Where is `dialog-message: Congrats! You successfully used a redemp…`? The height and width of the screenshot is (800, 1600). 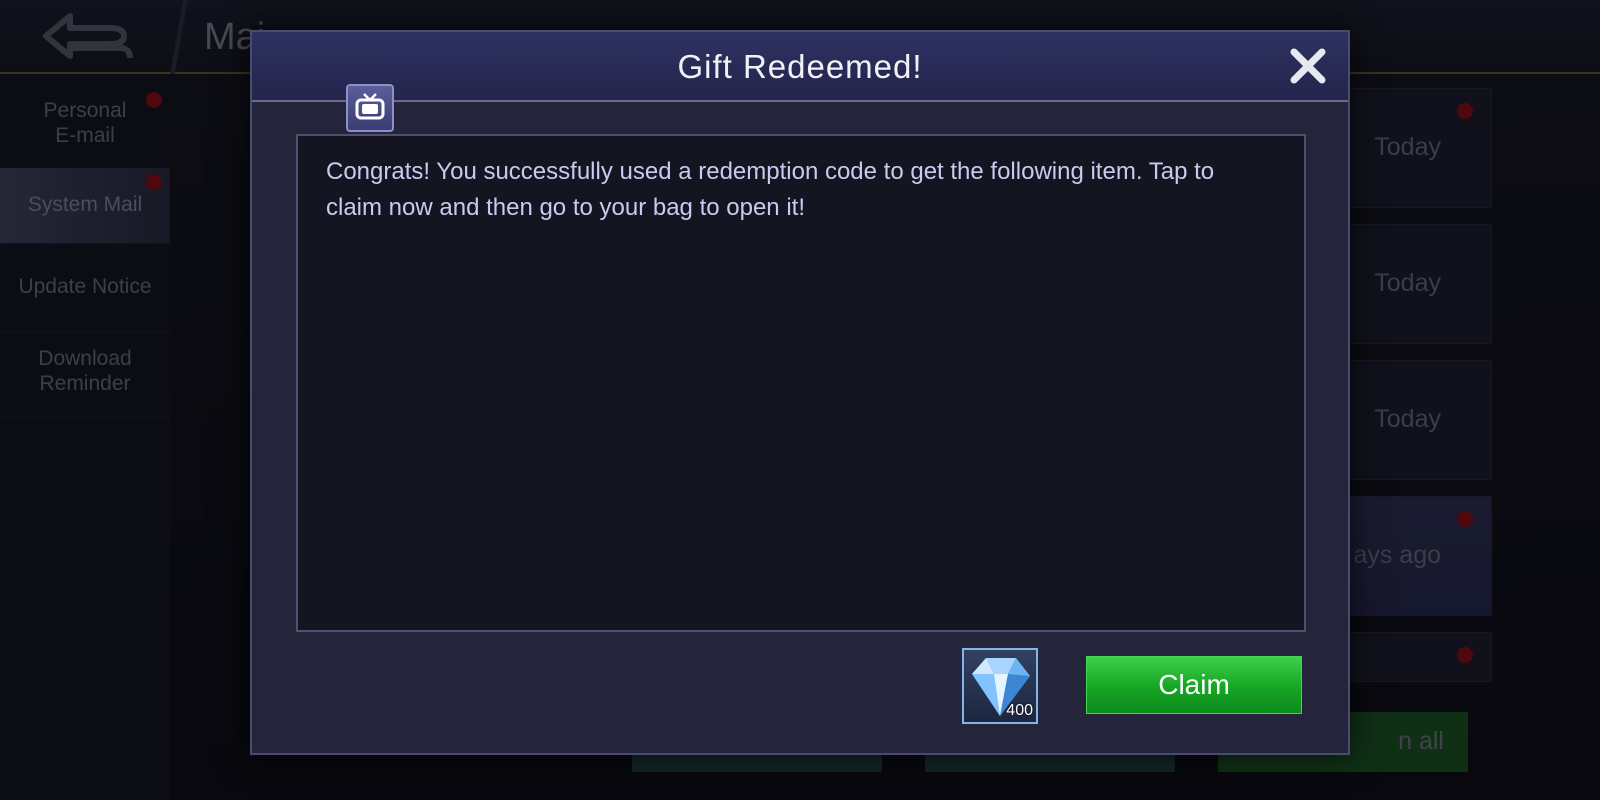 dialog-message: Congrats! You successfully used a redemp… is located at coordinates (770, 189).